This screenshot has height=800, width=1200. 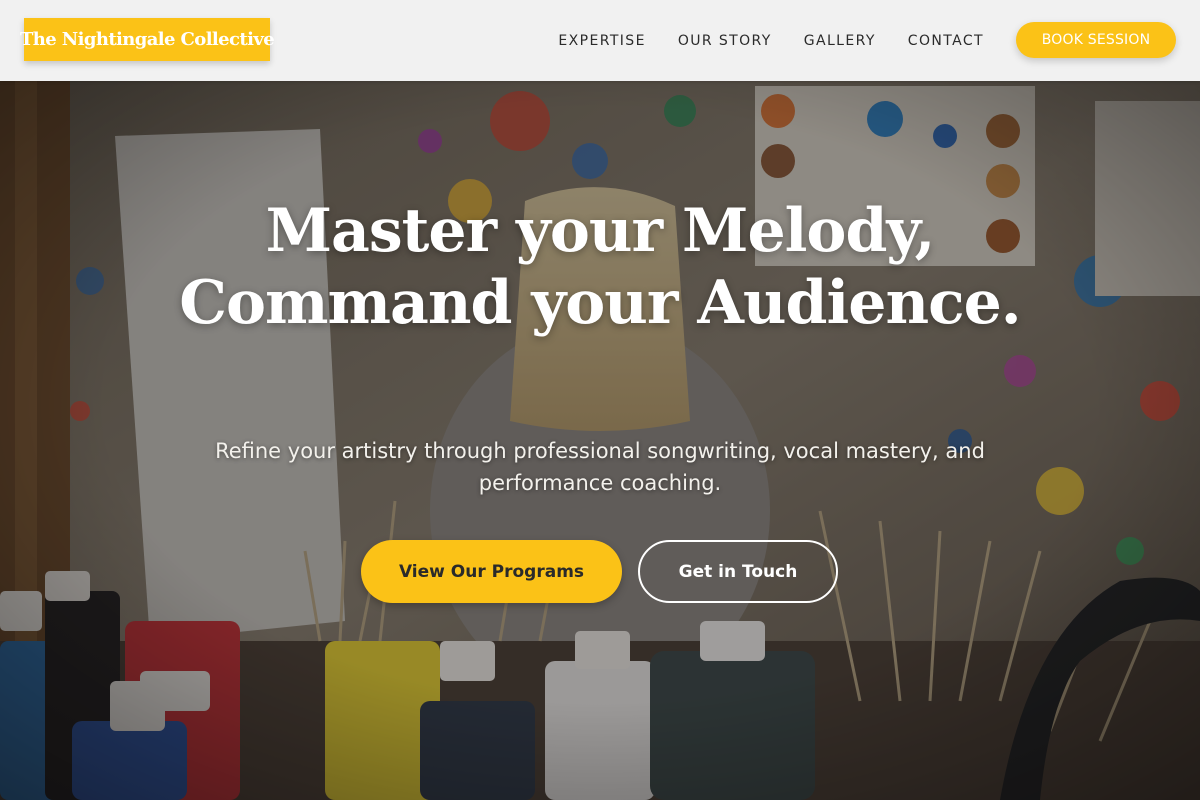 What do you see at coordinates (491, 571) in the screenshot?
I see `view-programs-button: View Our Programs` at bounding box center [491, 571].